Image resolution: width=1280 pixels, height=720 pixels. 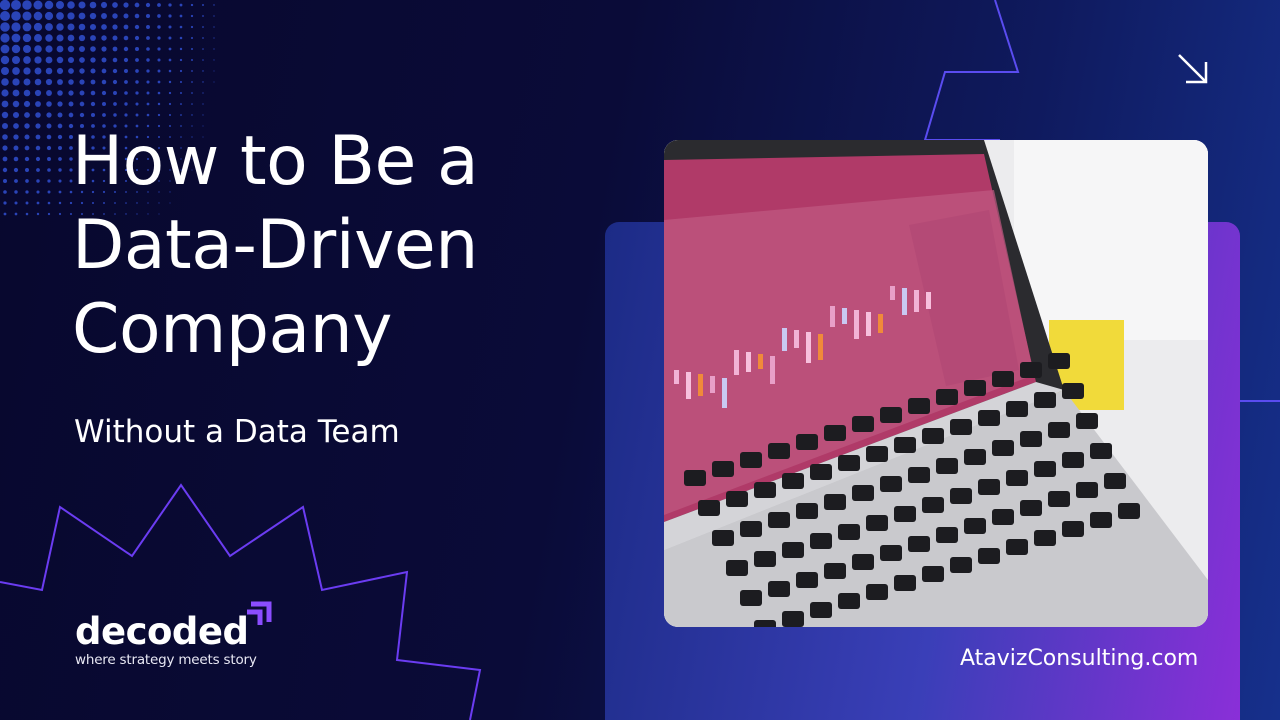 What do you see at coordinates (237, 432) in the screenshot?
I see `subtitle: Without a Data Team` at bounding box center [237, 432].